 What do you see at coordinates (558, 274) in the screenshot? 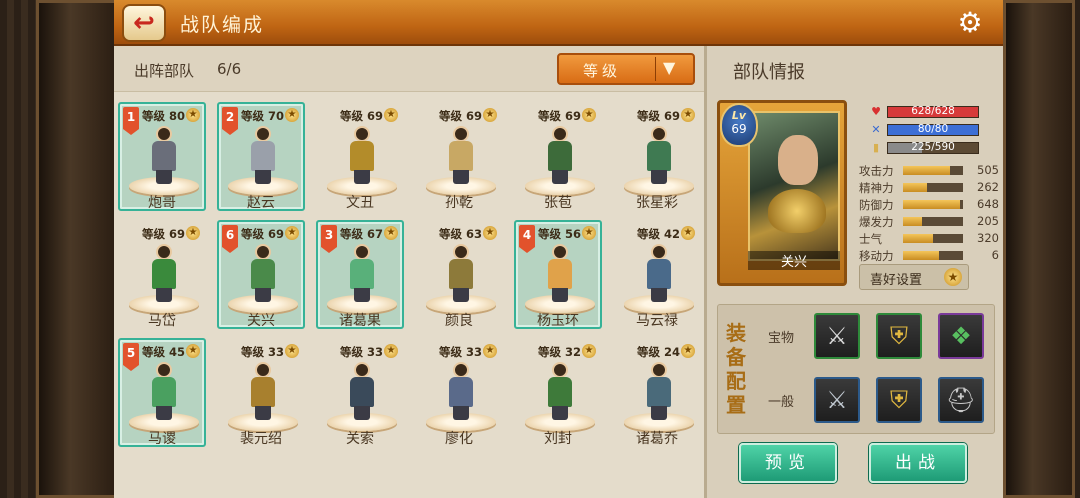
I see `unit-card: 4 等级 56 ★ 杨玉环` at bounding box center [558, 274].